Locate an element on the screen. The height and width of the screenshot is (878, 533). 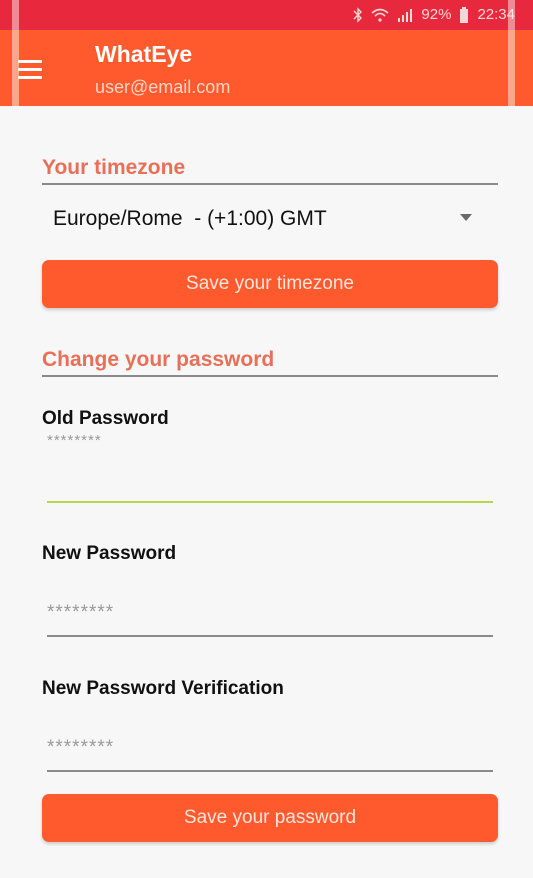
status-bar: 92% 22:34 is located at coordinates (266, 15).